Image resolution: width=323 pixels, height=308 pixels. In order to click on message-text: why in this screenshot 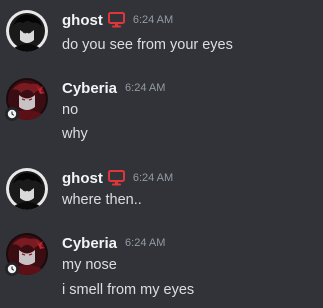, I will do `click(75, 134)`.